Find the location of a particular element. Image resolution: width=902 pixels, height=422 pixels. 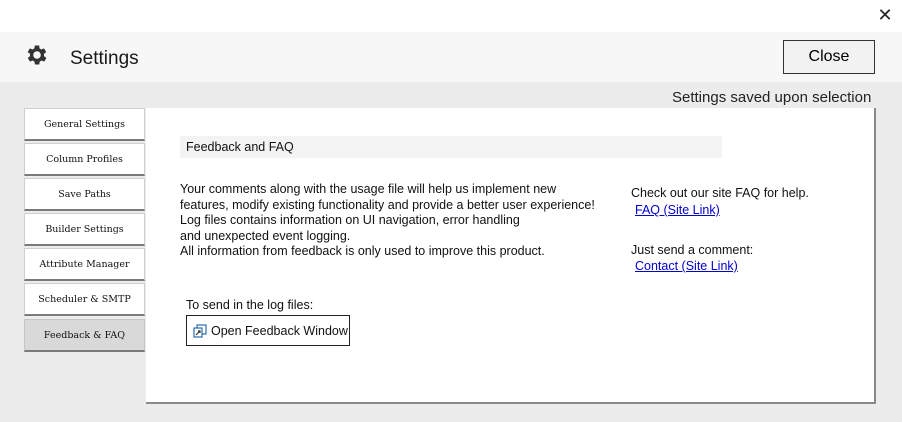

saved-note: Settings saved upon selection is located at coordinates (772, 97).